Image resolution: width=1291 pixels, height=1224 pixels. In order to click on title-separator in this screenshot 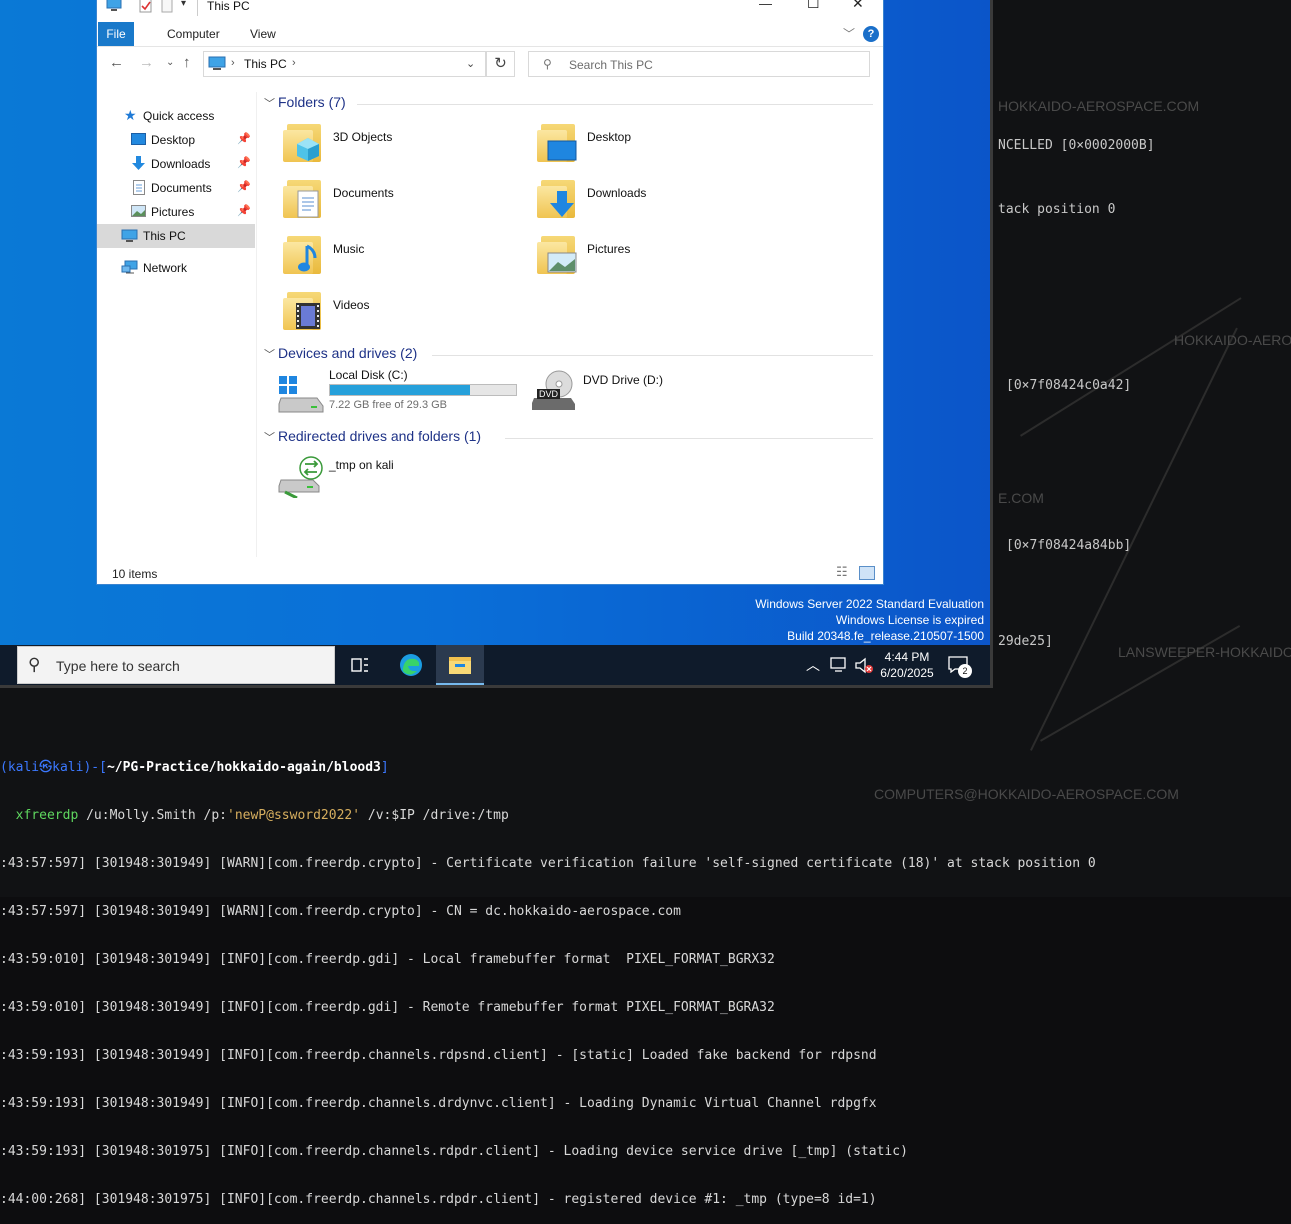, I will do `click(197, 8)`.